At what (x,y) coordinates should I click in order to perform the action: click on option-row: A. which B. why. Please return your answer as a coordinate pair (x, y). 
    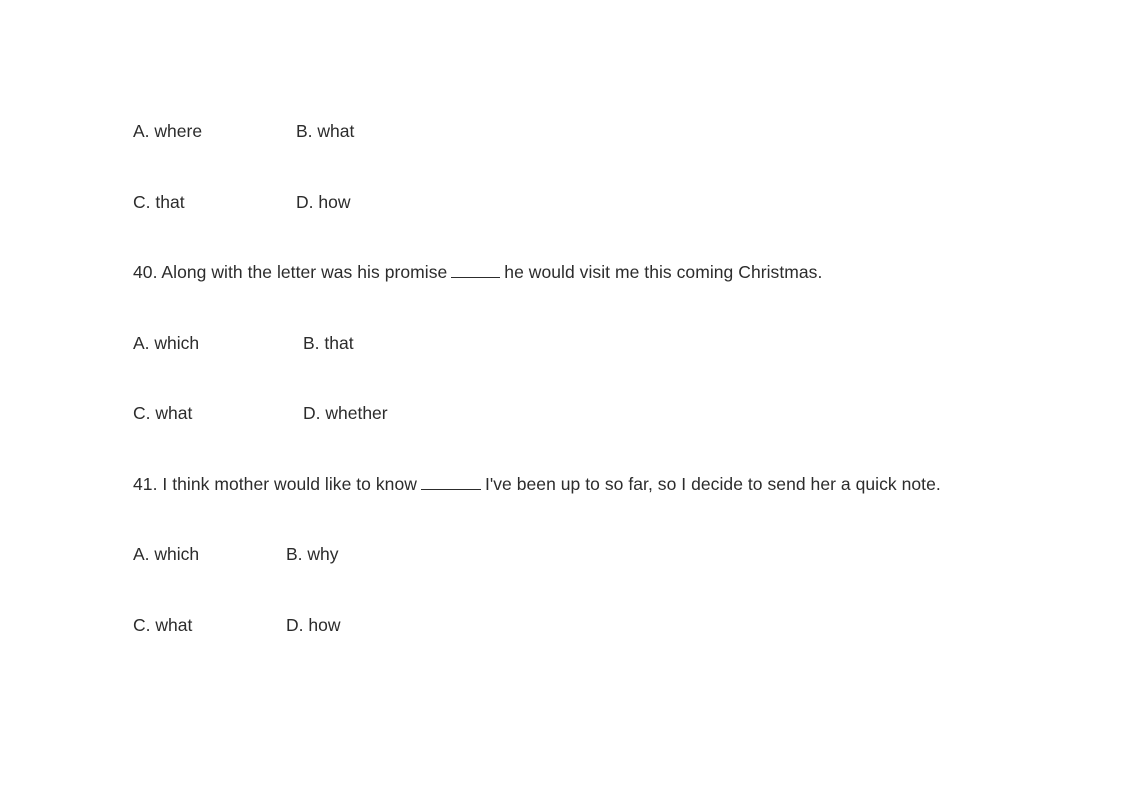
    Looking at the image, I should click on (613, 577).